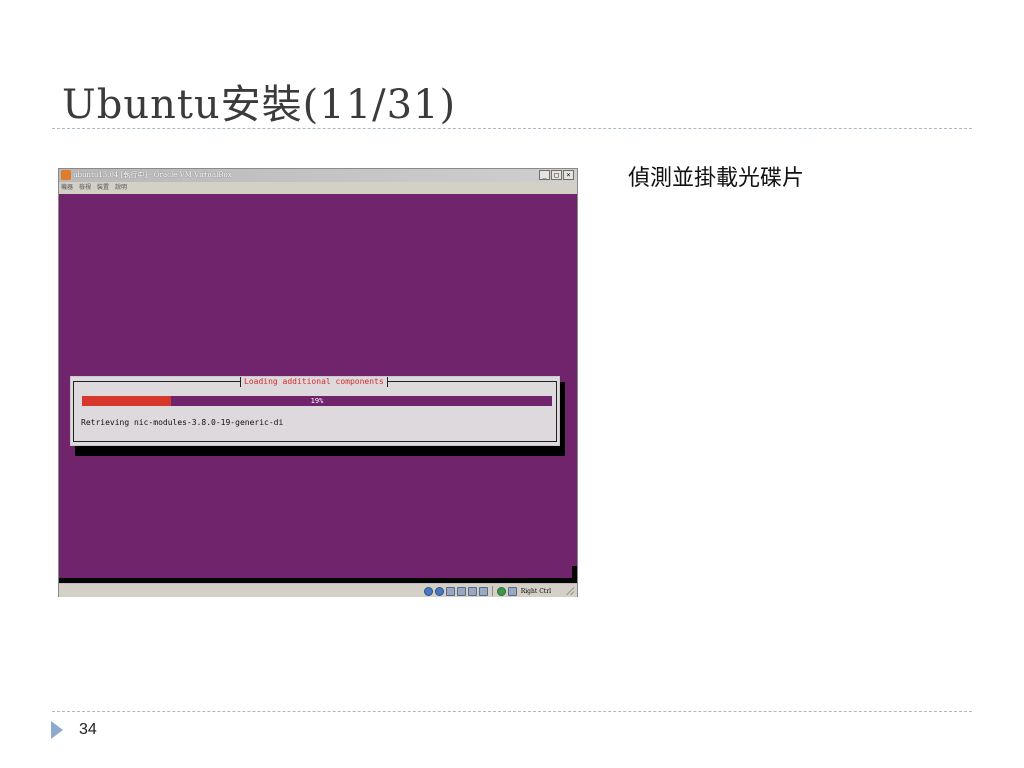  I want to click on shared-folder-icon, so click(461, 591).